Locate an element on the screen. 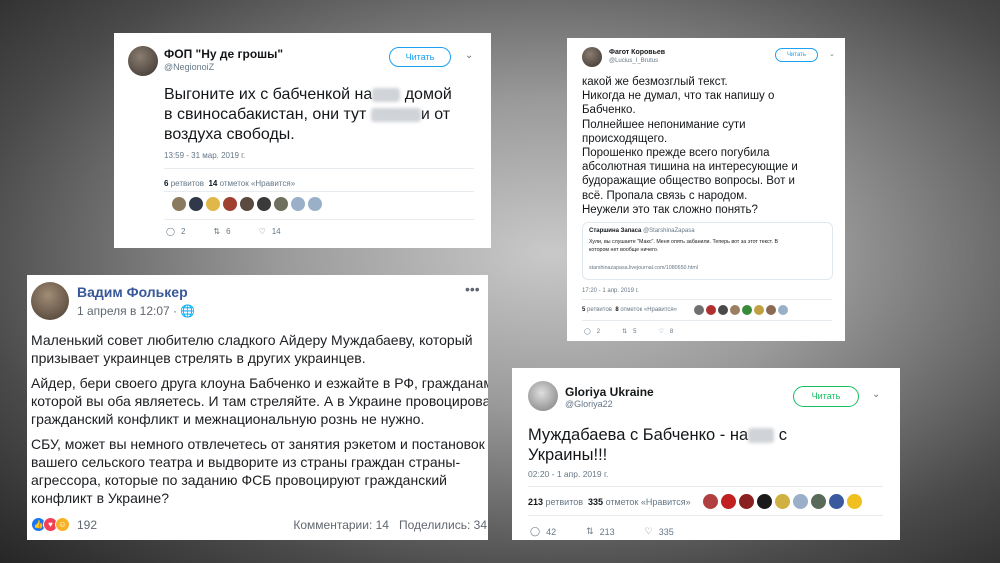 The width and height of the screenshot is (1000, 563). reactions-summary: 👍 ♥ ☺ 192 is located at coordinates (64, 524).